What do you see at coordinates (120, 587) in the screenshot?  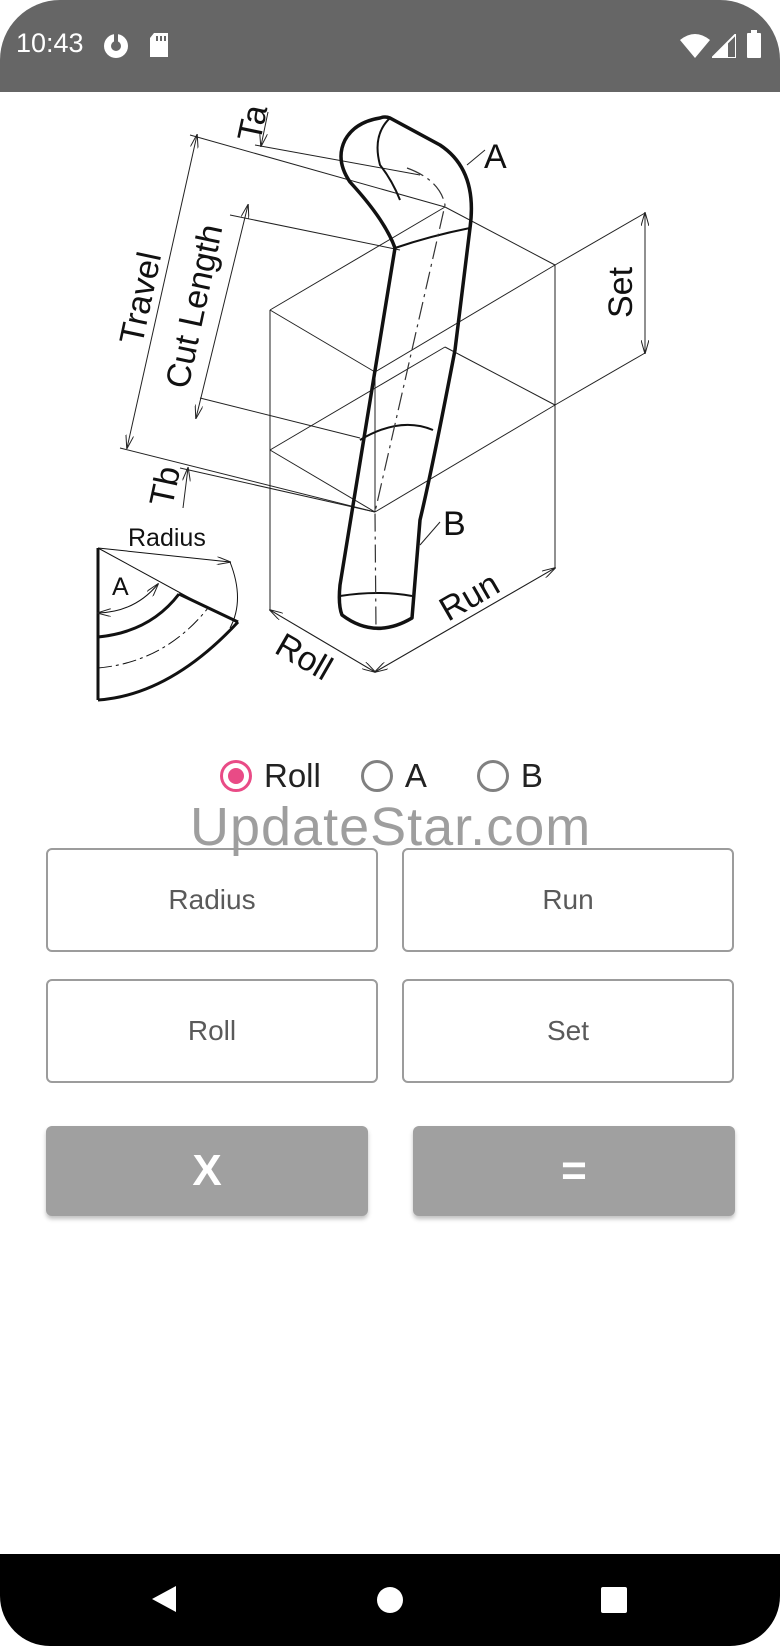 I see `label-angle-a: A` at bounding box center [120, 587].